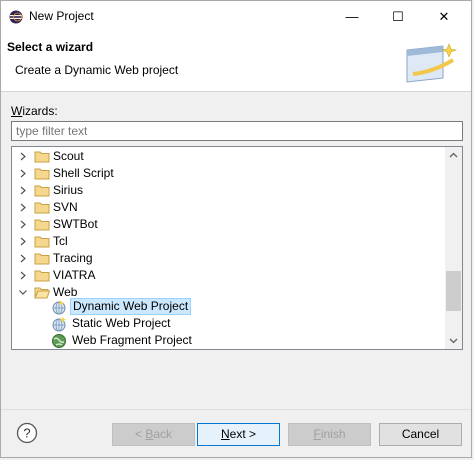 Image resolution: width=474 pixels, height=460 pixels. Describe the element at coordinates (42, 293) in the screenshot. I see `folder-open-icon` at that location.